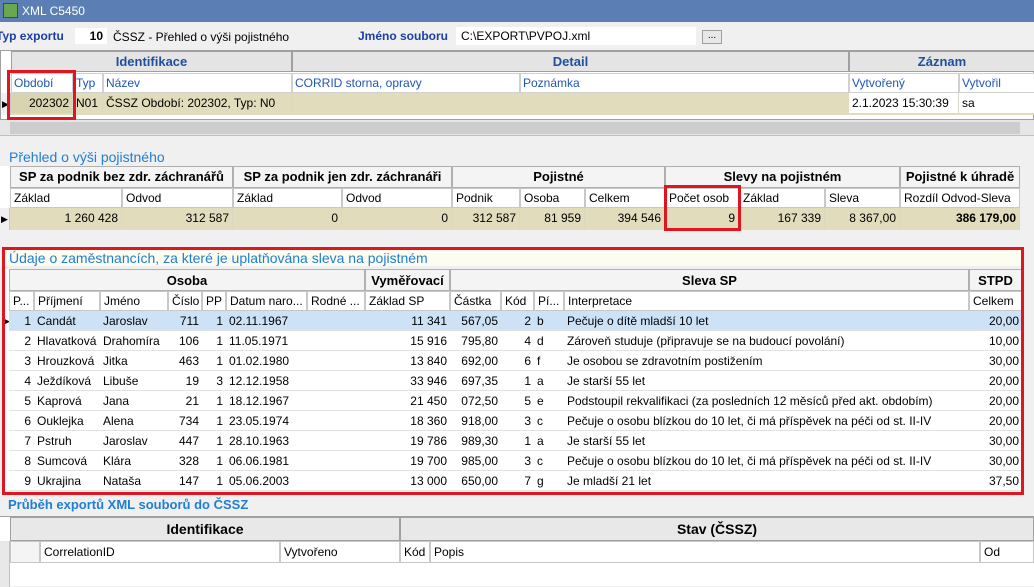 This screenshot has width=1034, height=587. What do you see at coordinates (576, 36) in the screenshot?
I see `jmeno-souboru-field: C:\EXPORT\PVPOJ.xml` at bounding box center [576, 36].